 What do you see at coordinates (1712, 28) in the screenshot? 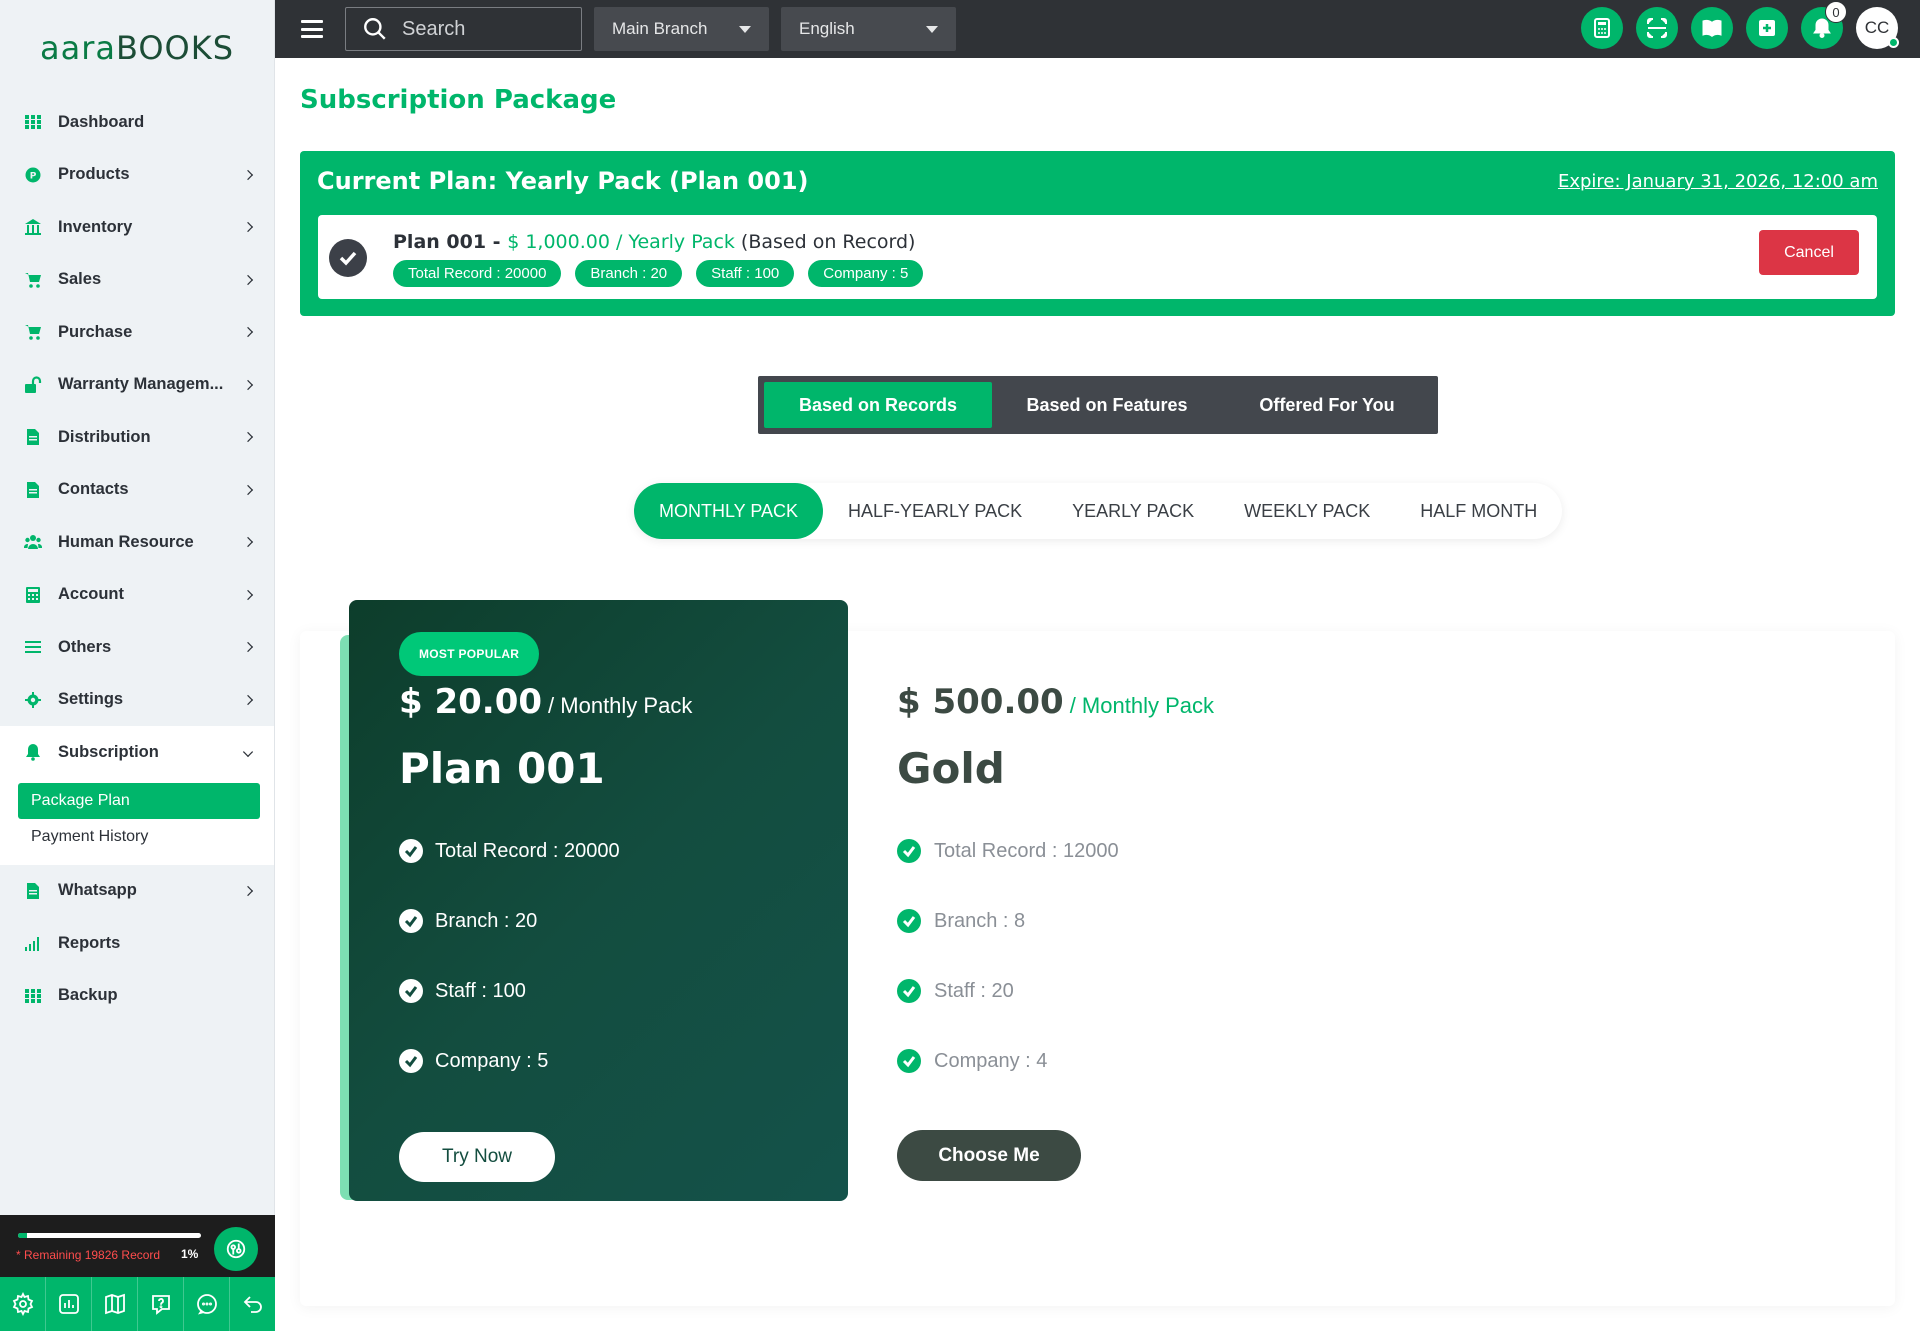
I see `guide-button` at bounding box center [1712, 28].